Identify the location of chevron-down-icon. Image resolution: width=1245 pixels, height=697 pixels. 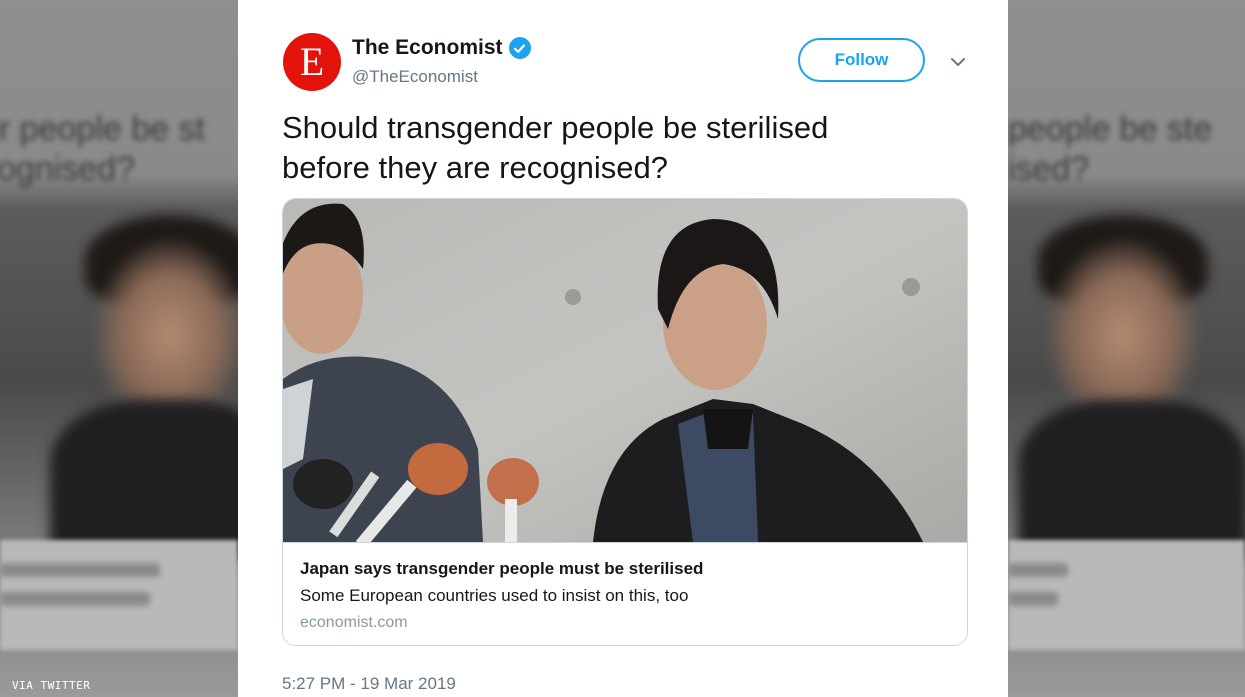
(958, 62).